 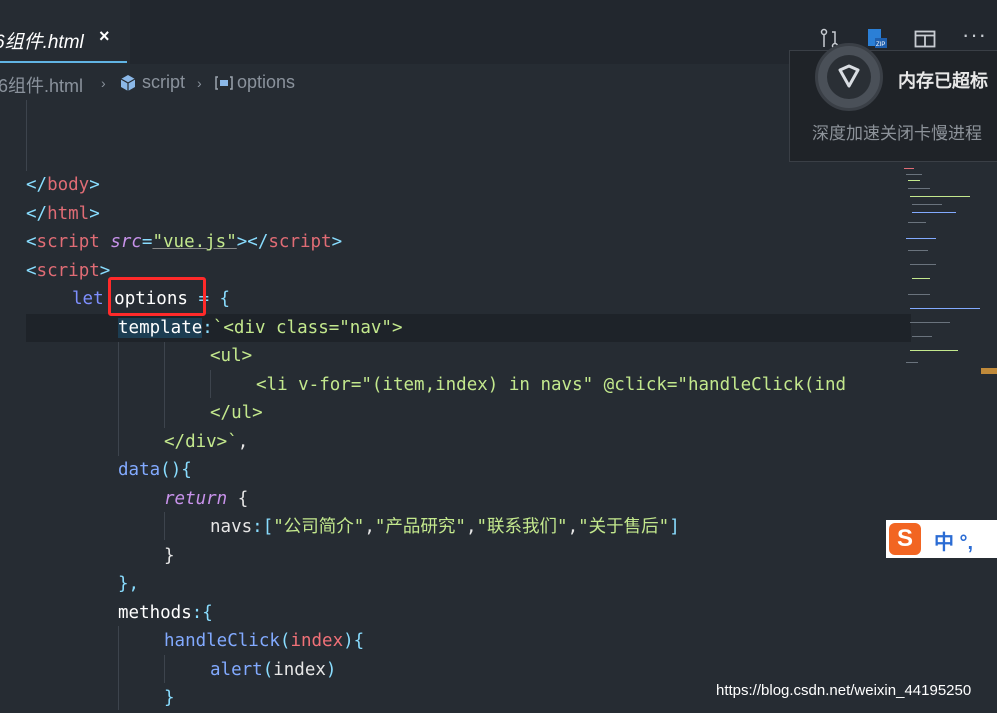 I want to click on tab-active-indicator, so click(x=63, y=62).